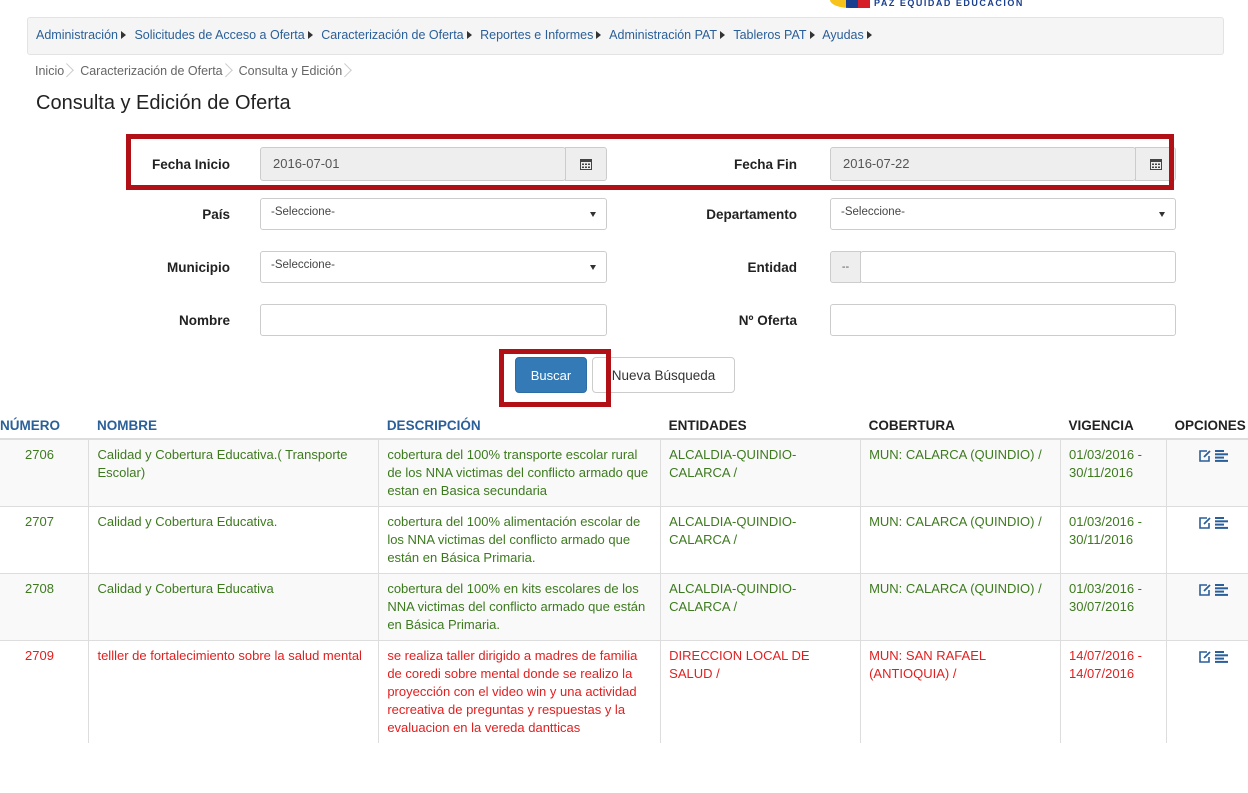  What do you see at coordinates (1207, 426) in the screenshot?
I see `col-header-opciones: OPCIONES` at bounding box center [1207, 426].